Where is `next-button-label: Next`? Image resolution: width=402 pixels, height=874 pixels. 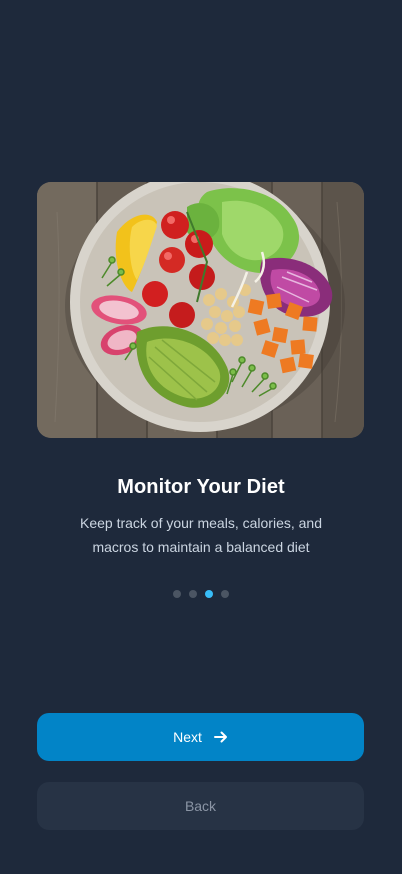
next-button-label: Next is located at coordinates (187, 737).